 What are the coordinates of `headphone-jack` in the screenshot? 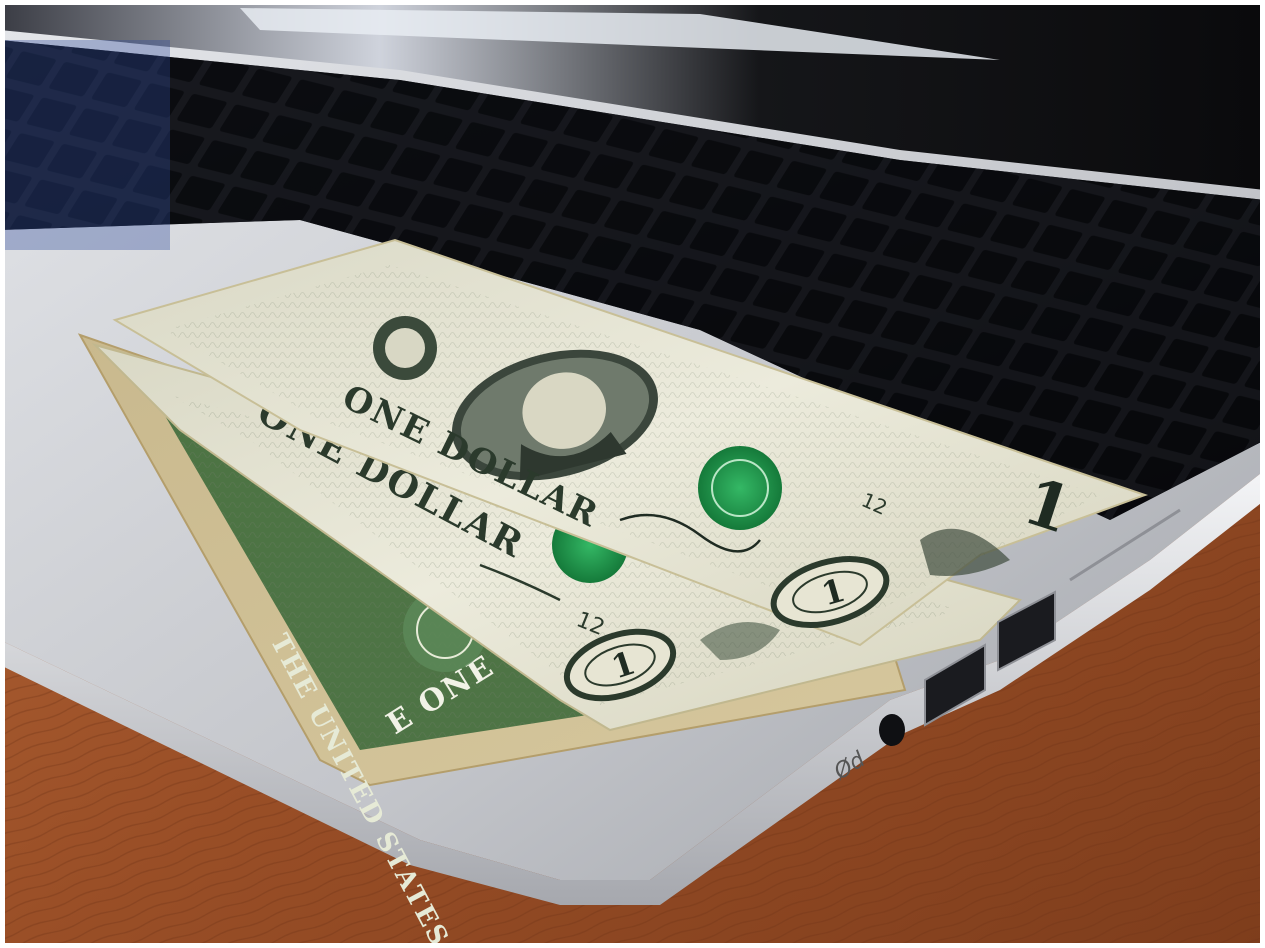 It's located at (892, 730).